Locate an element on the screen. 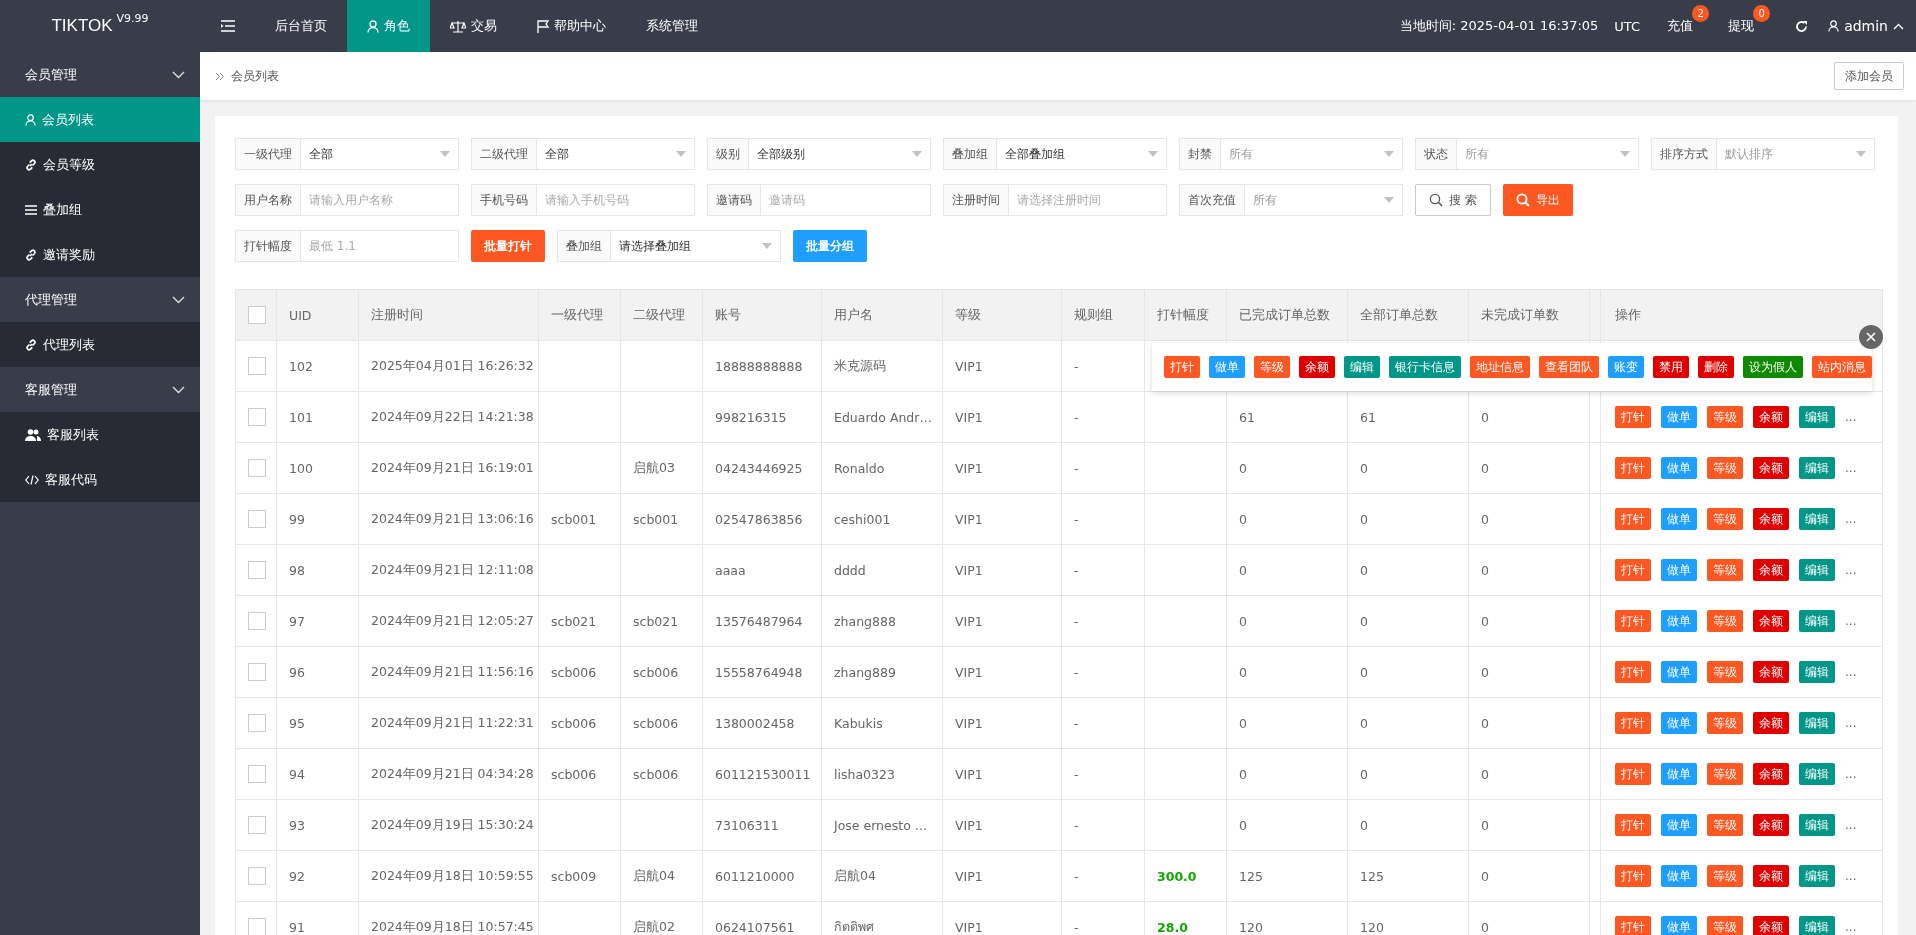  sidebar-item: 叠加组 is located at coordinates (100, 209).